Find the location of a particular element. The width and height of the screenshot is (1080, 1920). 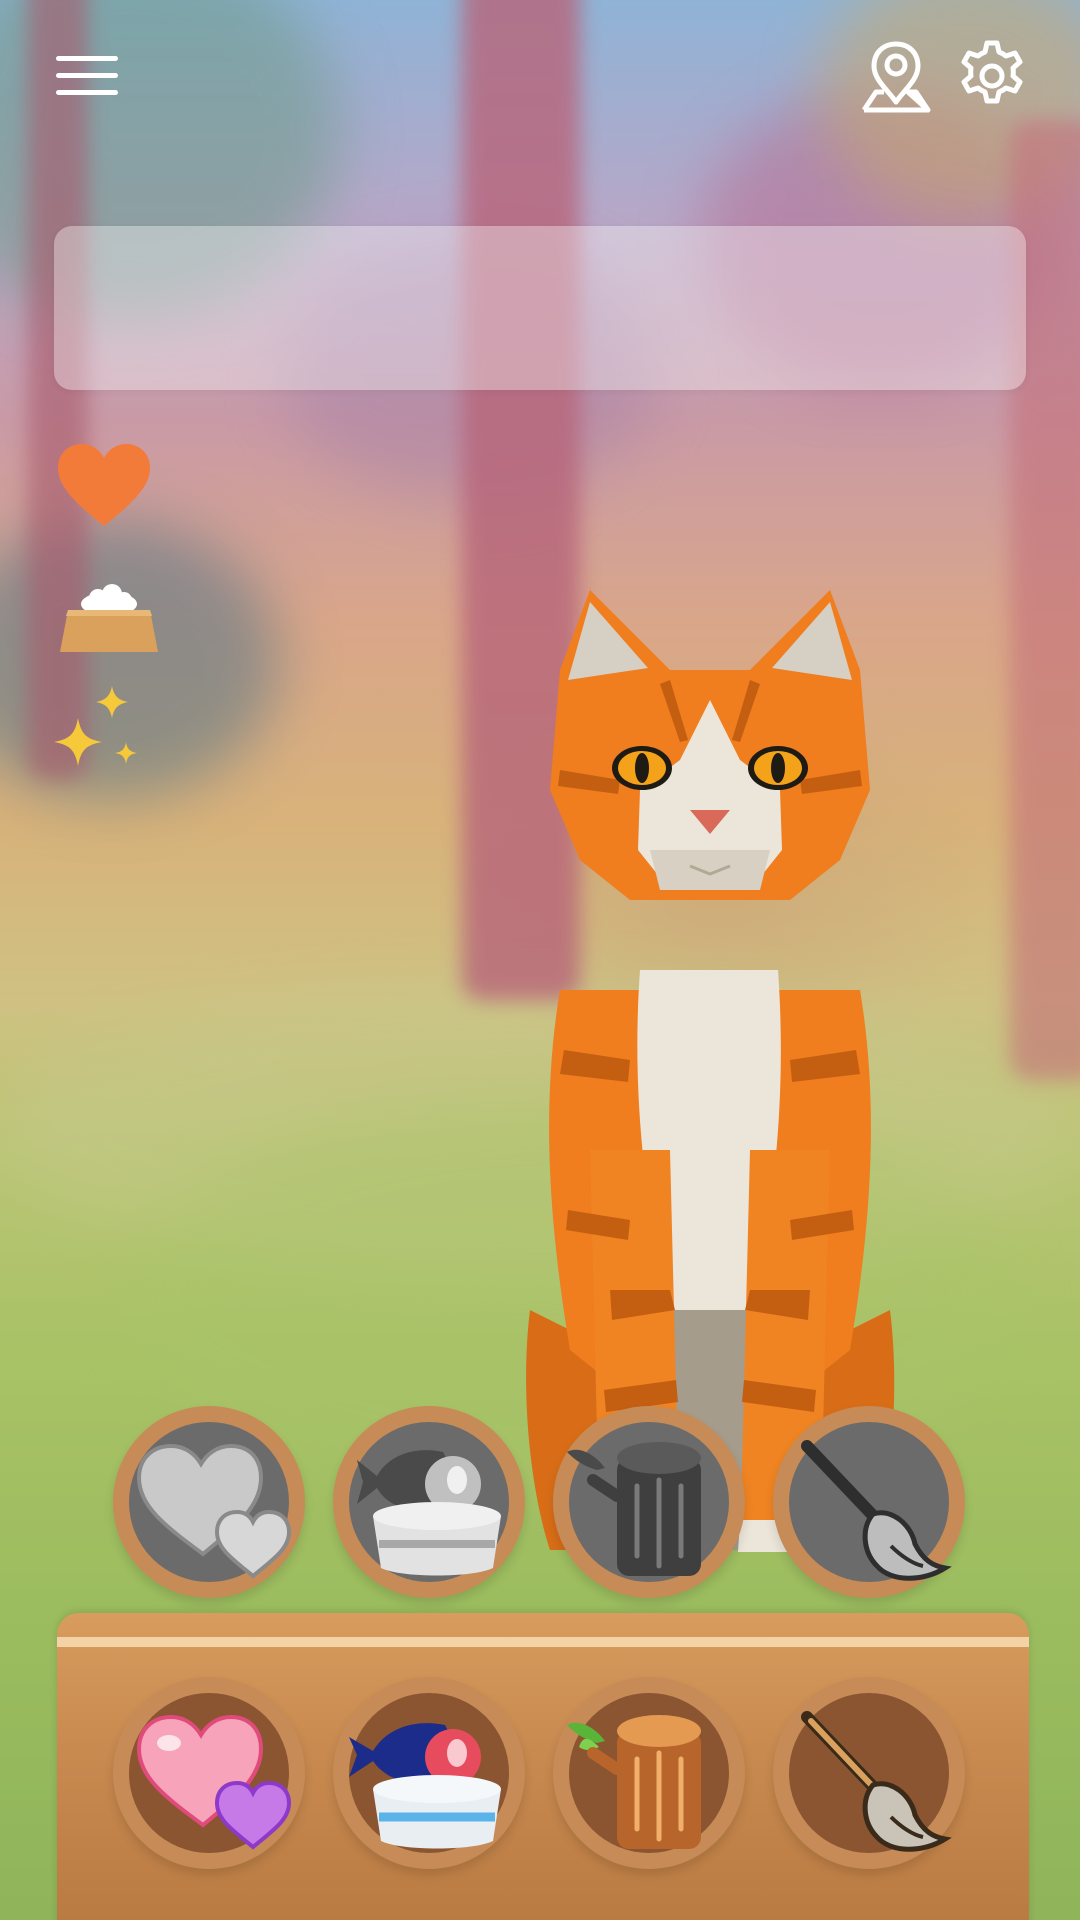

groom-button is located at coordinates (869, 1773).